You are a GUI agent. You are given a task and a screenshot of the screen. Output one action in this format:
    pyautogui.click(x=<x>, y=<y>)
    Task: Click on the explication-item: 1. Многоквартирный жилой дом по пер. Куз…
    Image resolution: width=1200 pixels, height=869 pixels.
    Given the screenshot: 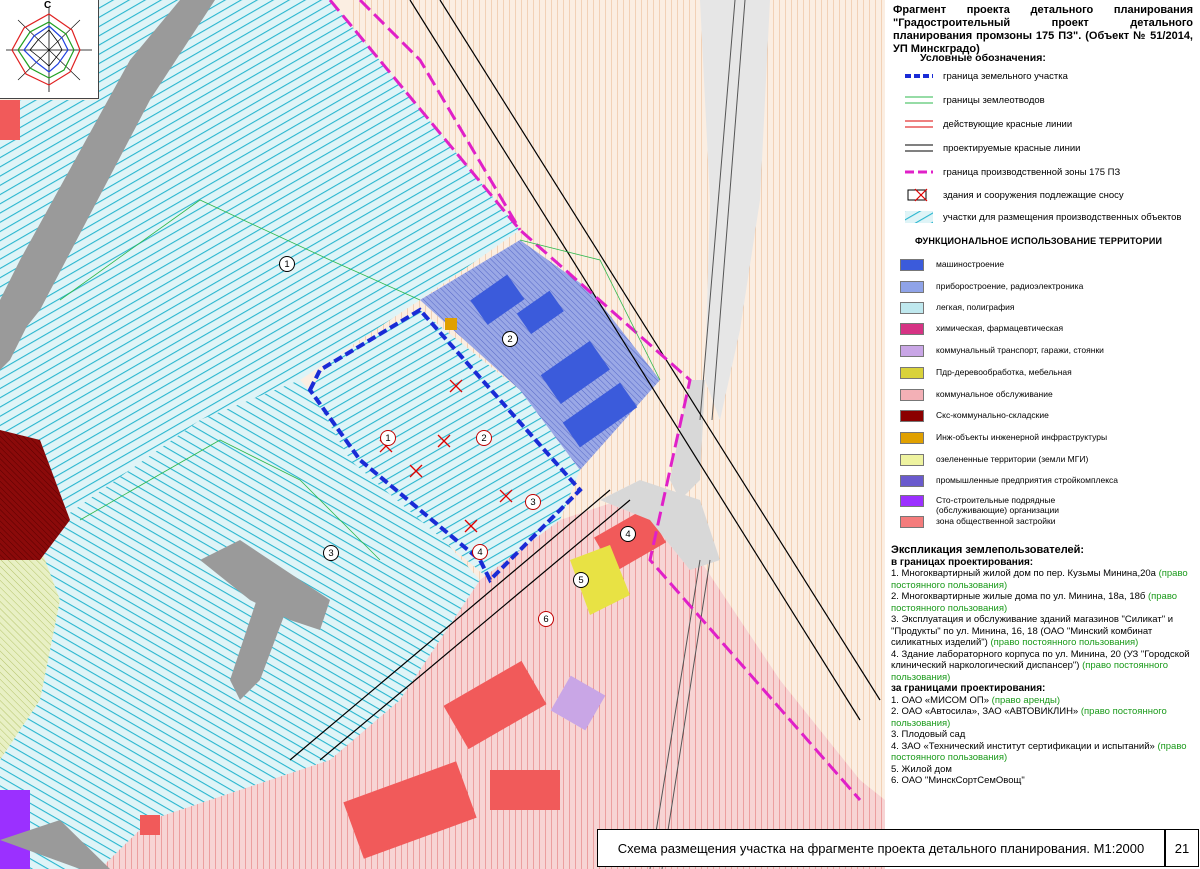 What is the action you would take?
    pyautogui.click(x=1039, y=579)
    